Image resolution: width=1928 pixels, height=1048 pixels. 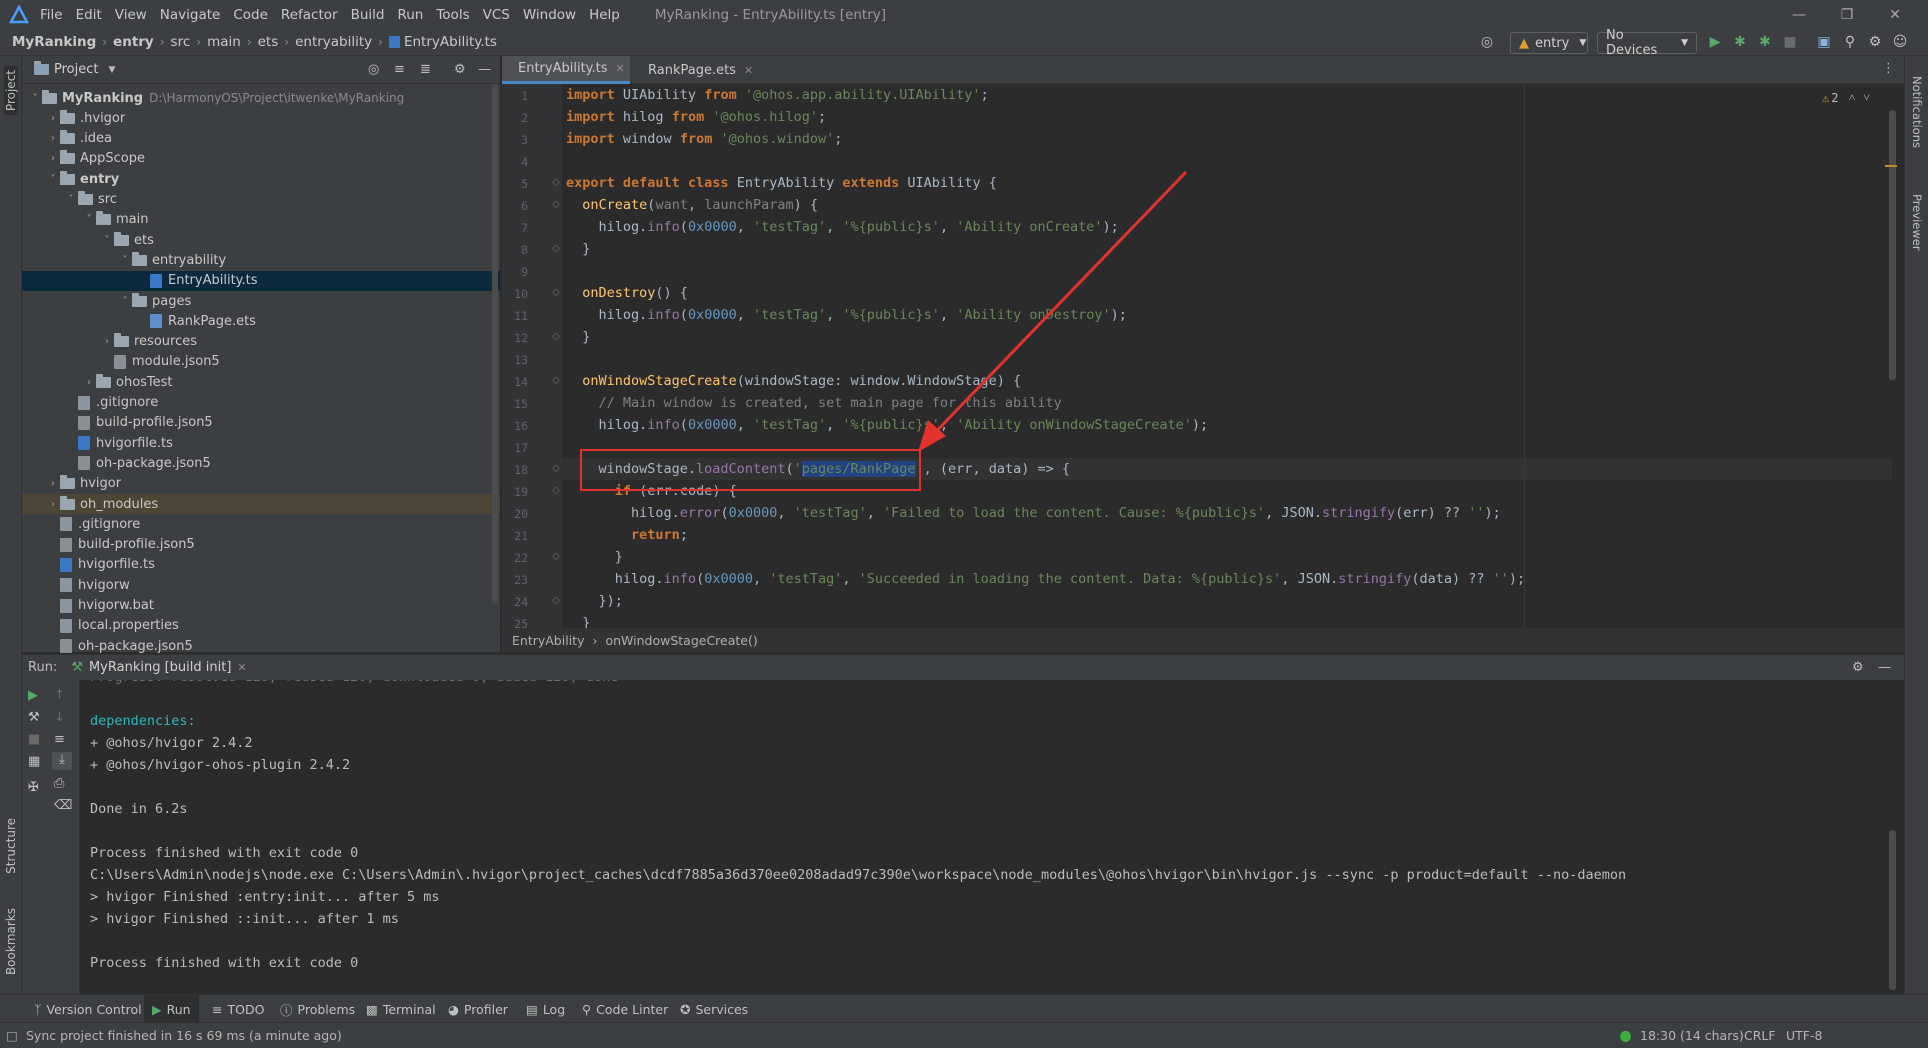 What do you see at coordinates (1804, 1035) in the screenshot?
I see `file-encoding: UTF-8` at bounding box center [1804, 1035].